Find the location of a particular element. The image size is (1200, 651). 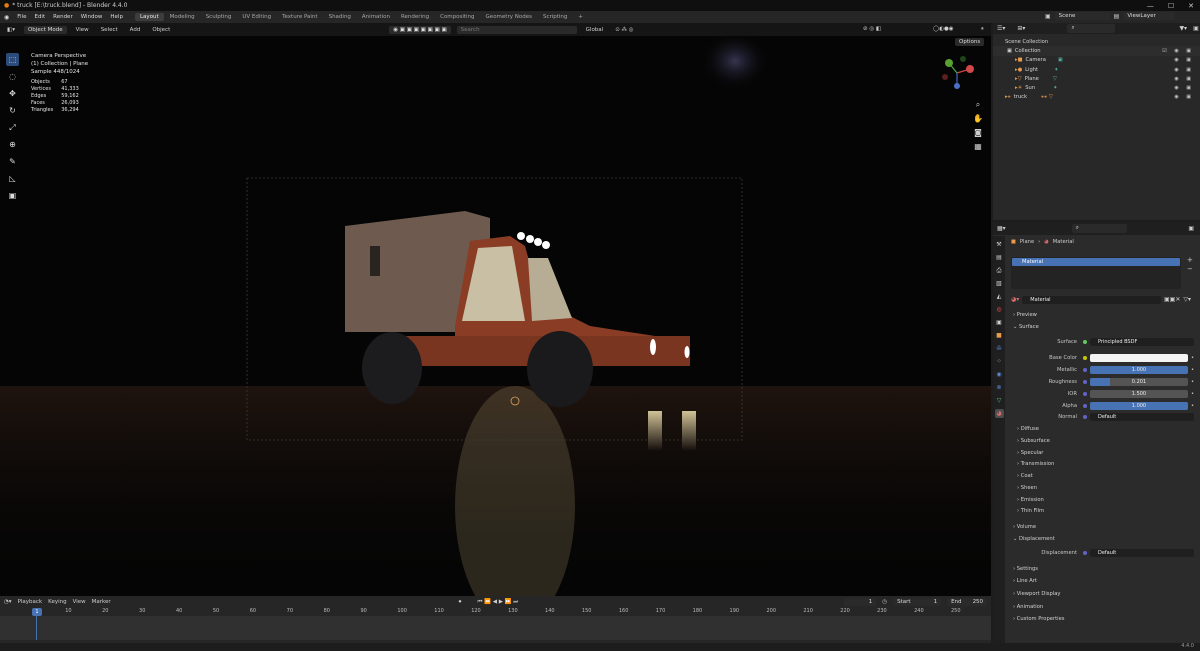

menu-edit: Edit is located at coordinates (39, 17).